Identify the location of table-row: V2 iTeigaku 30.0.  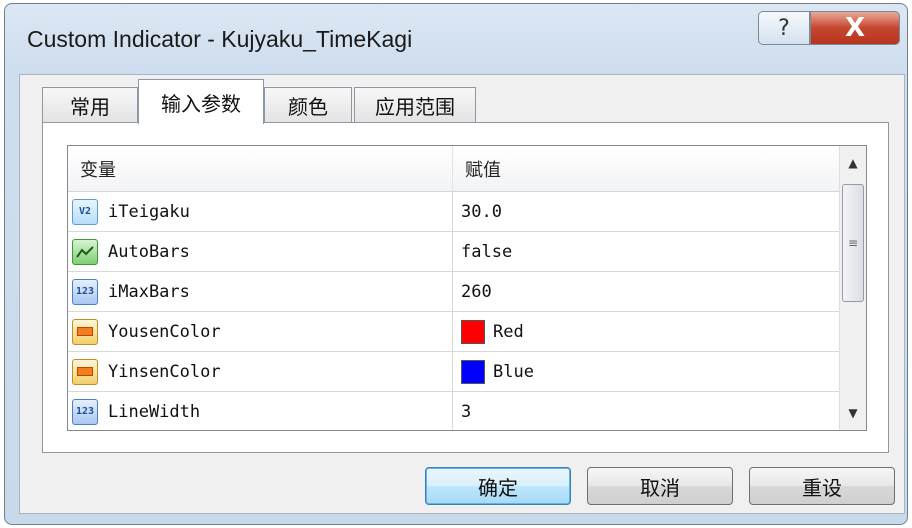
(454, 212).